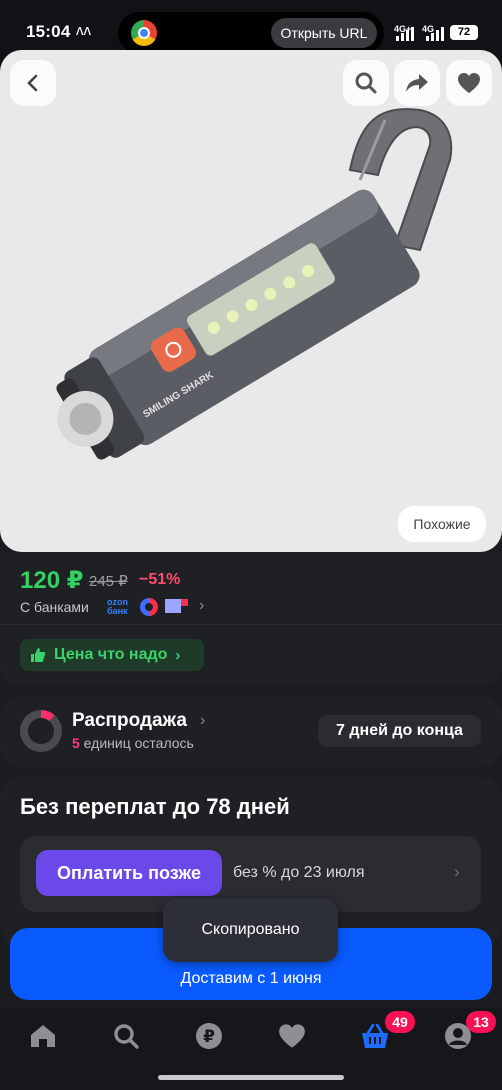  I want to click on good-price-label: Цена что надо, so click(111, 654).